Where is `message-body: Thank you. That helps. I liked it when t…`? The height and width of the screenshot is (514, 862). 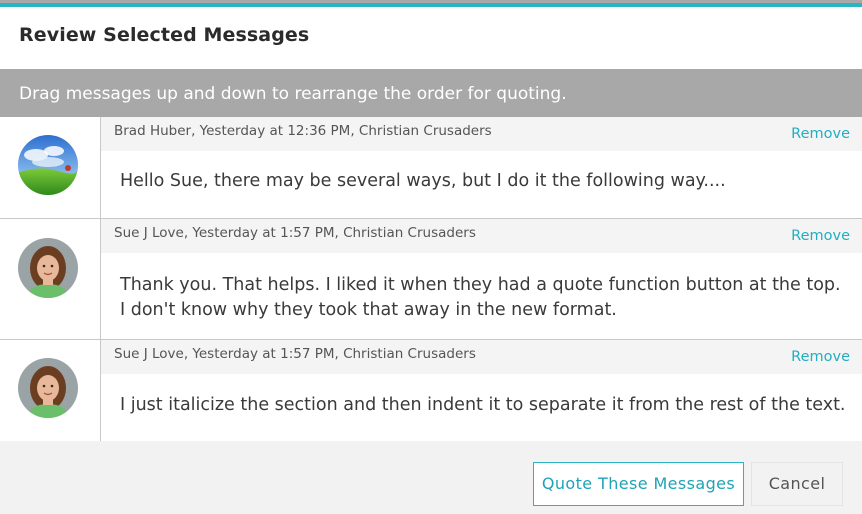
message-body: Thank you. That helps. I liked it when t… is located at coordinates (483, 298).